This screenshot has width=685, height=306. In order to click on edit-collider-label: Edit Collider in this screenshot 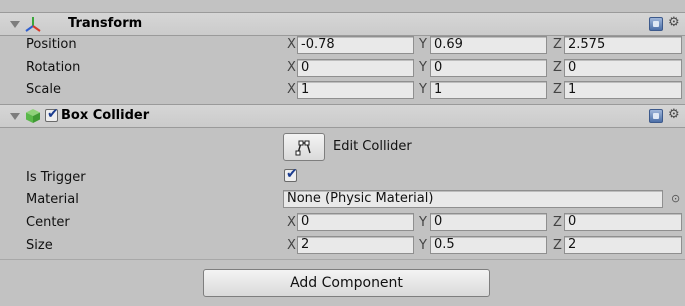, I will do `click(372, 146)`.